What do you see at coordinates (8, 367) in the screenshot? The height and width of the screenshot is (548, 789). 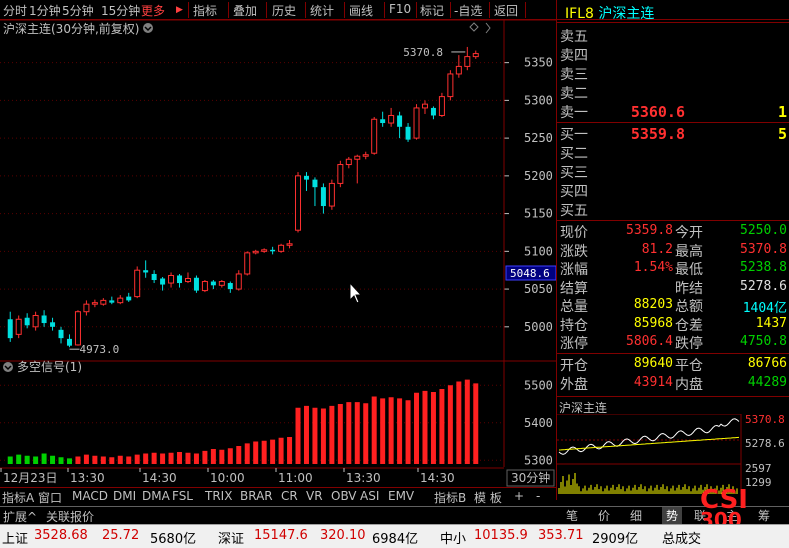 I see `indicator-dropdown-icon` at bounding box center [8, 367].